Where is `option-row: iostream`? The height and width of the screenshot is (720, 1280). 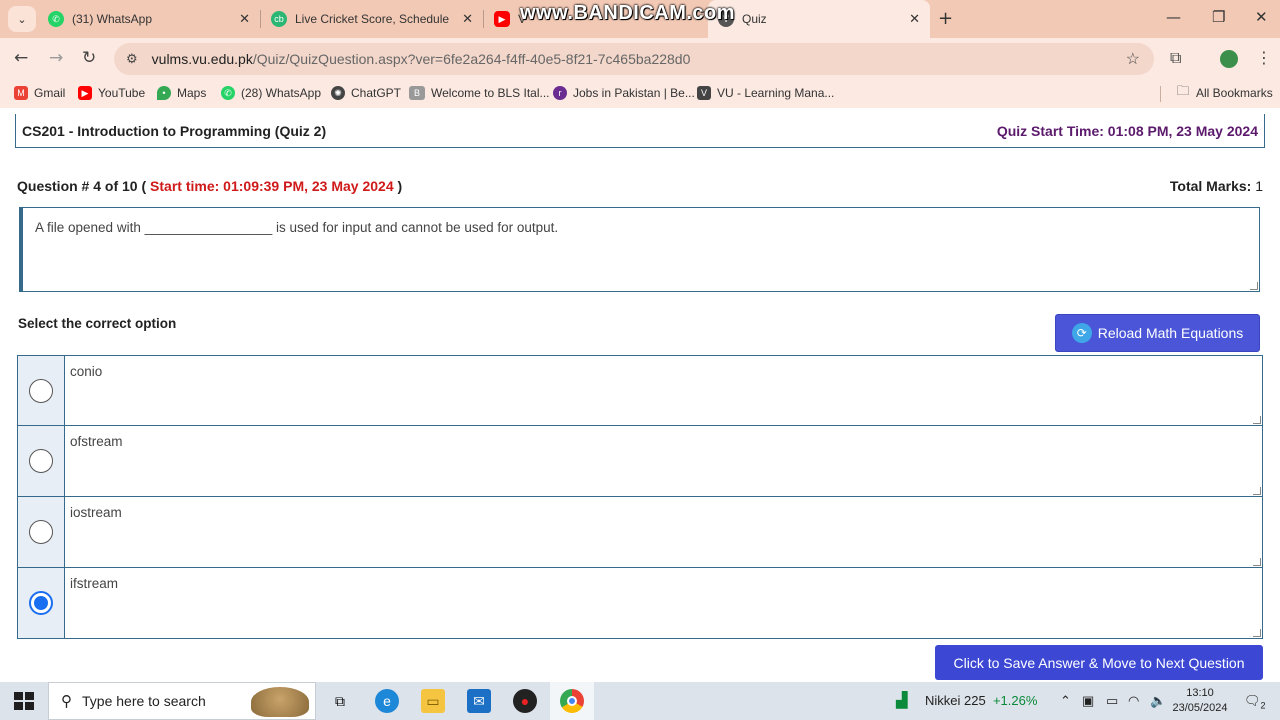 option-row: iostream is located at coordinates (640, 532).